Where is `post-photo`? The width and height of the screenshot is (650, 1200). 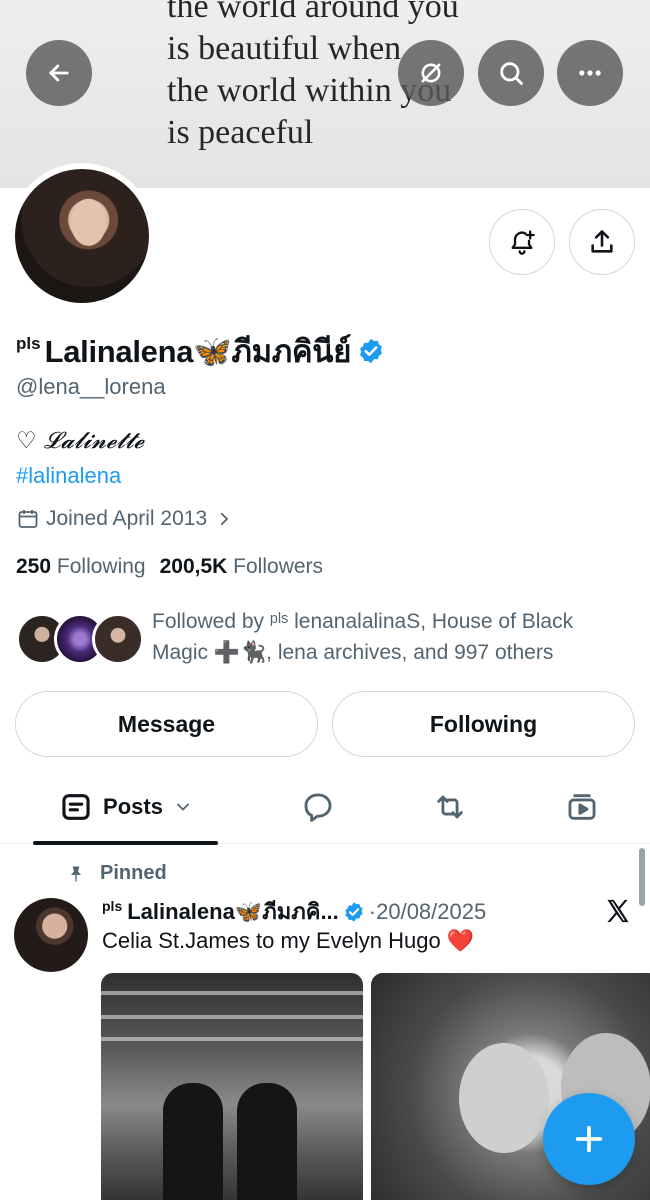 post-photo is located at coordinates (232, 1086).